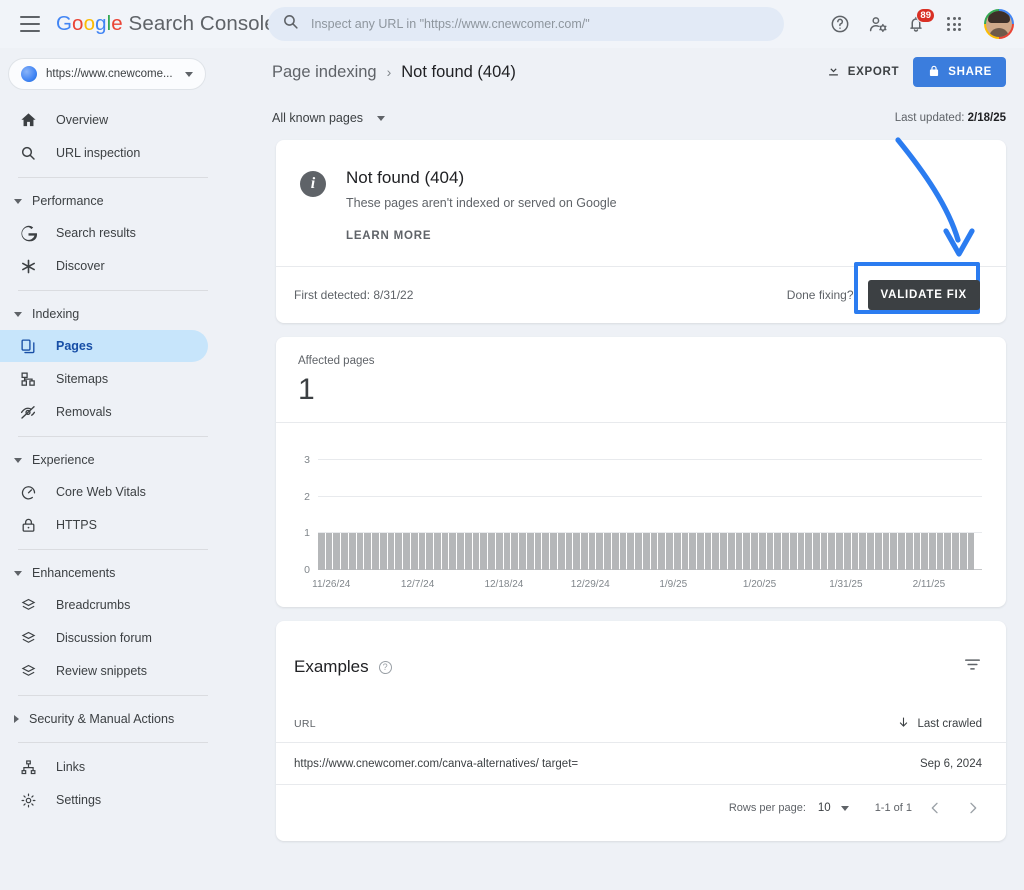 This screenshot has width=1024, height=890. I want to click on sidebar-item-core-web-vitals: Core Web Vitals, so click(104, 492).